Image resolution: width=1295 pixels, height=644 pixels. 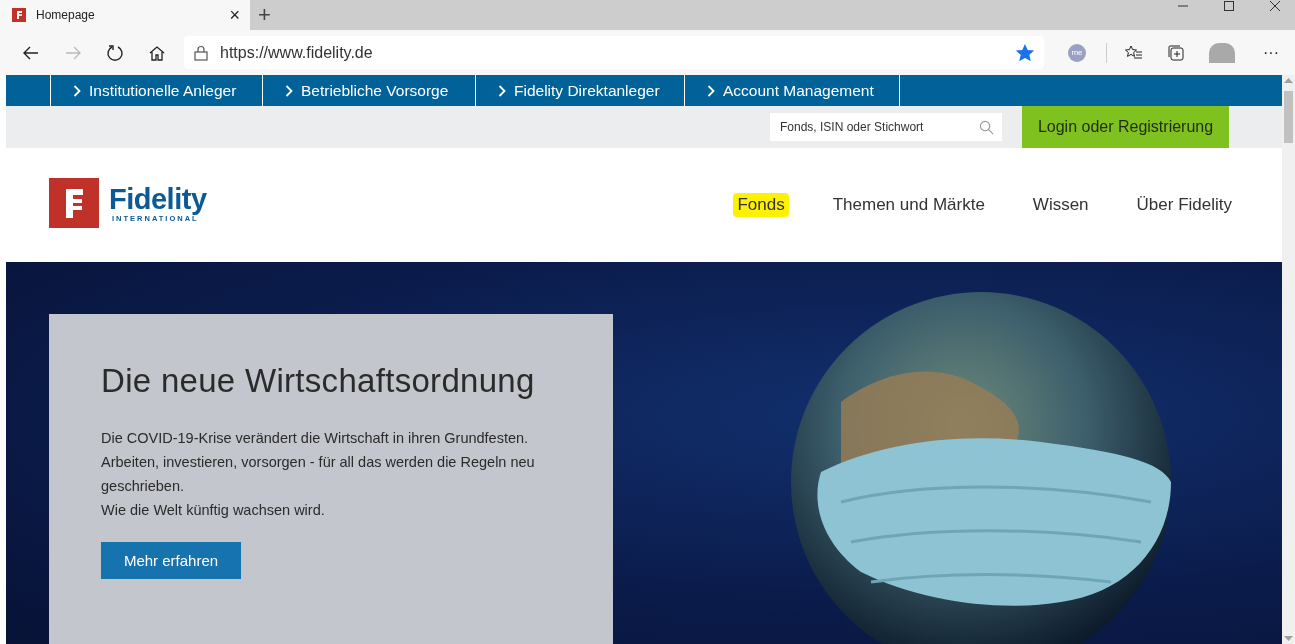 I want to click on new-tab-button: +, so click(x=264, y=15).